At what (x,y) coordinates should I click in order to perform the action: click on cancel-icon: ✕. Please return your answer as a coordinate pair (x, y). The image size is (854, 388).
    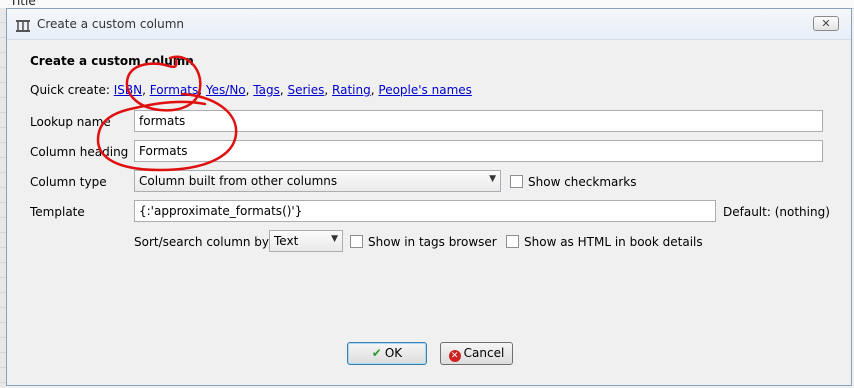
    Looking at the image, I should click on (454, 356).